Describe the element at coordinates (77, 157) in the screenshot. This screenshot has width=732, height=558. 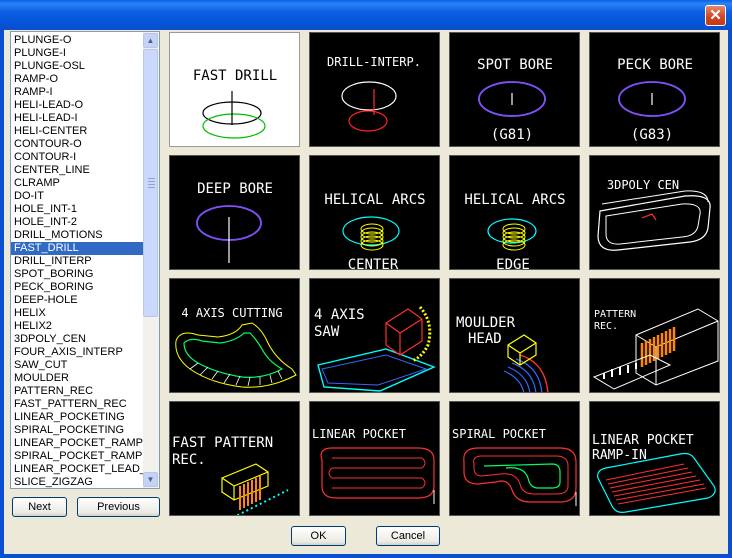
I see `list-item: CONTOUR-I` at that location.